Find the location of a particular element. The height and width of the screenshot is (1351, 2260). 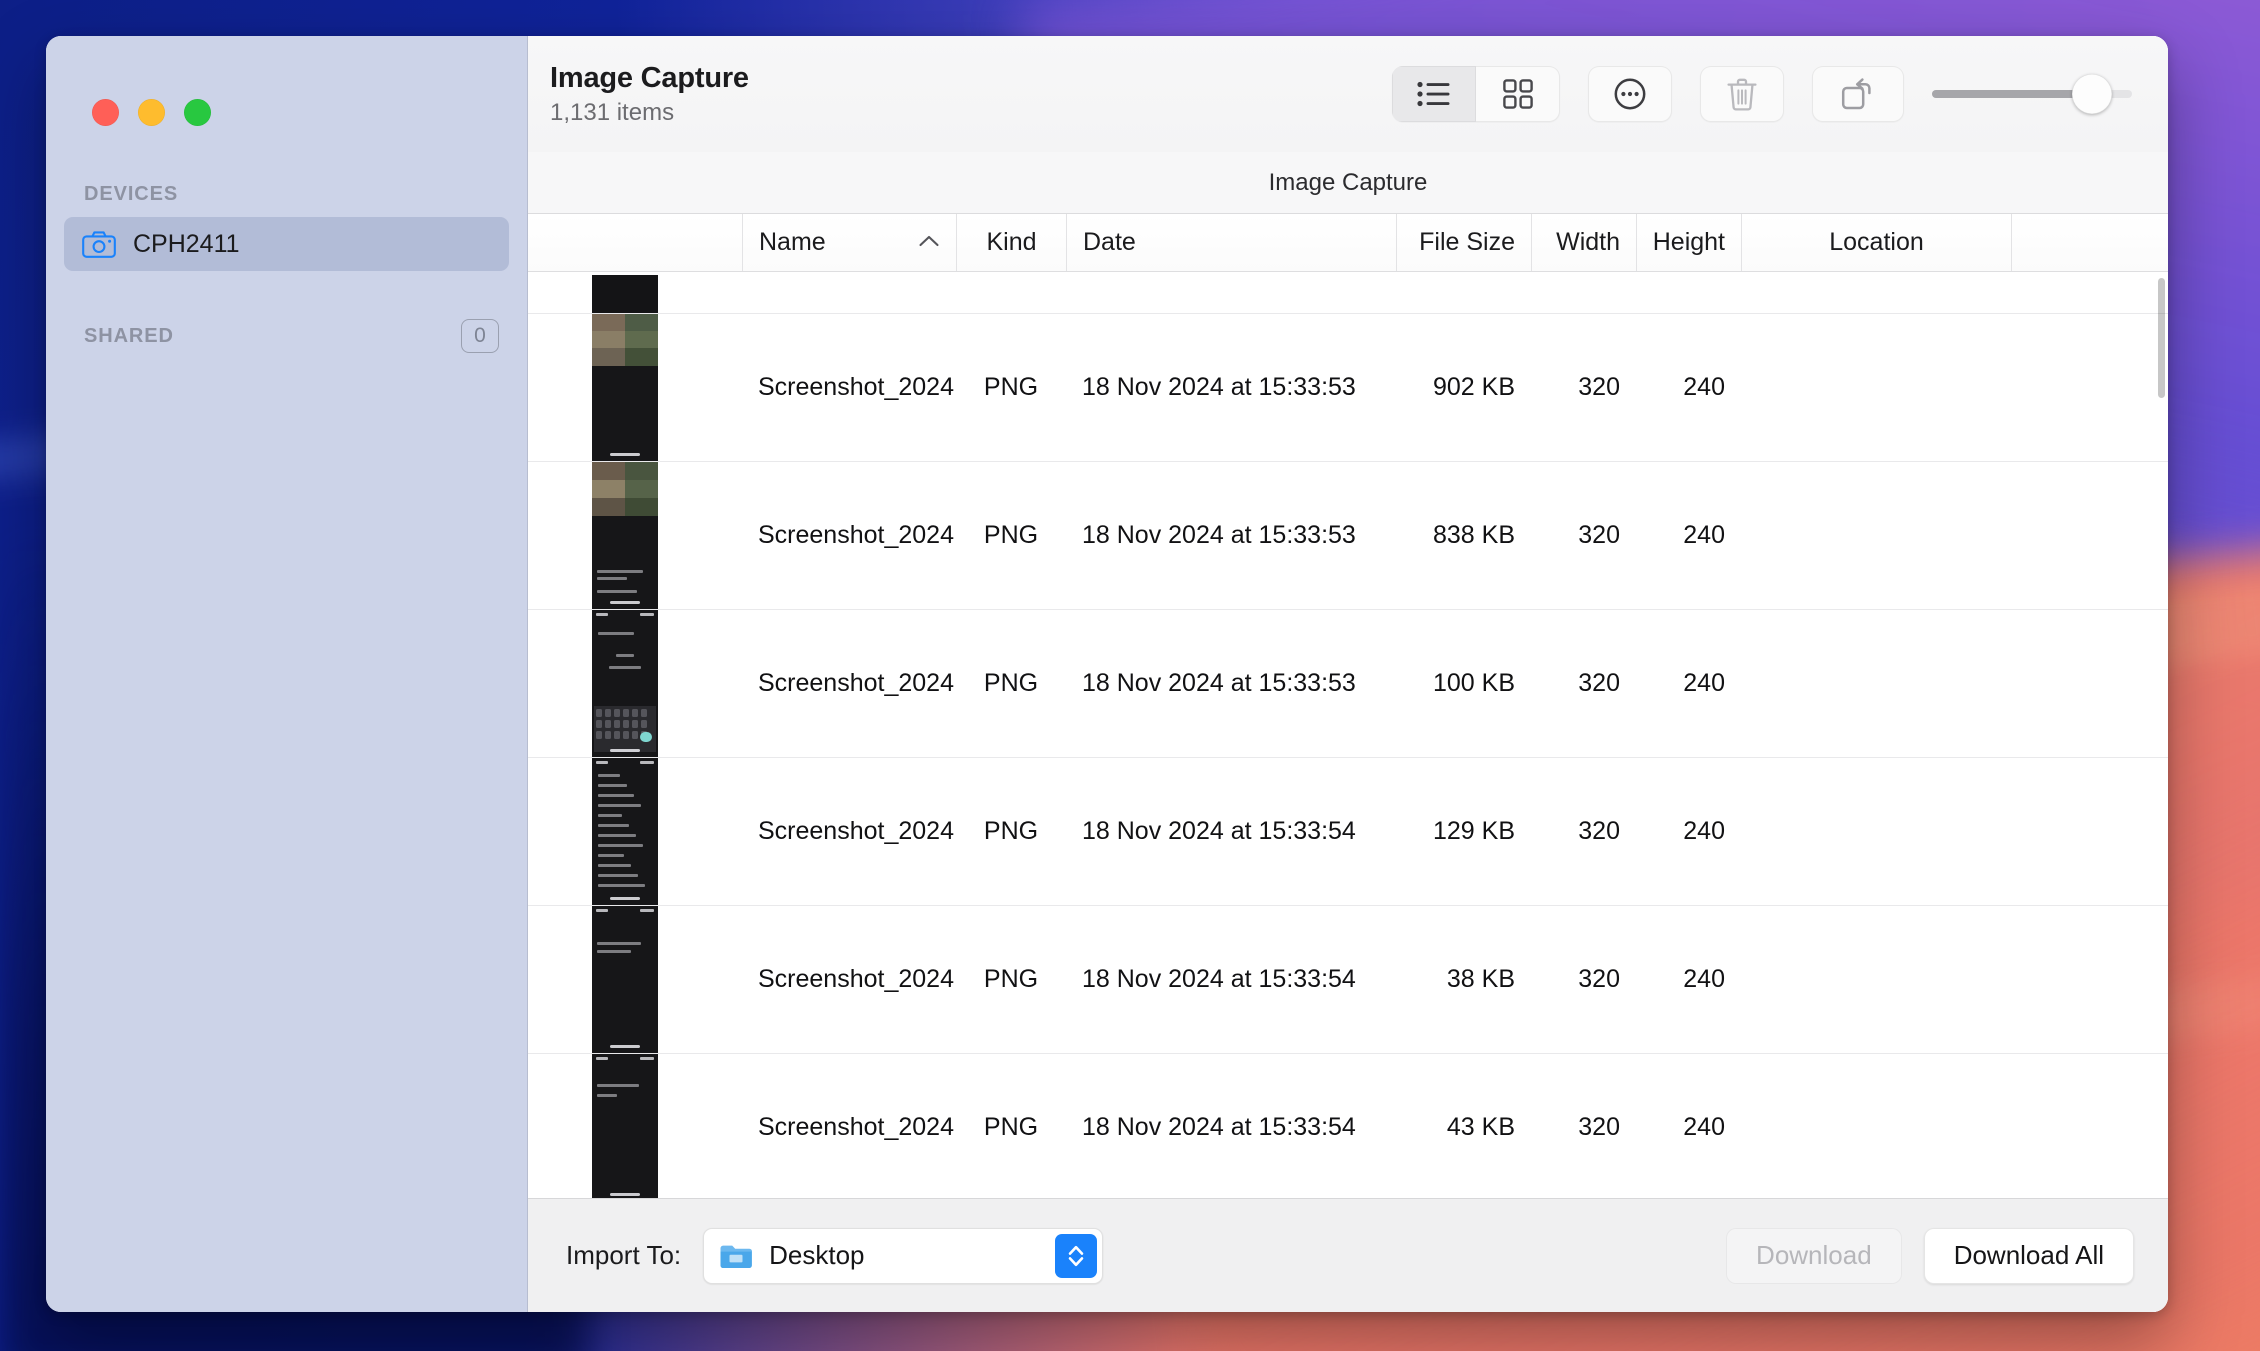

list-view-button is located at coordinates (1434, 94).